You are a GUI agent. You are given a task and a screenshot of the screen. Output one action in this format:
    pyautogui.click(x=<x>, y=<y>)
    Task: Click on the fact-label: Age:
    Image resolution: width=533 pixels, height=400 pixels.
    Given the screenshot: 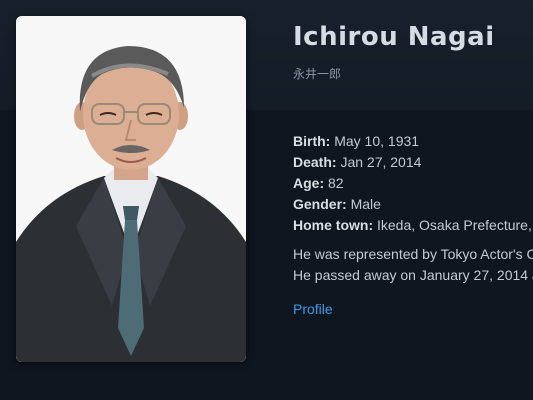 What is the action you would take?
    pyautogui.click(x=309, y=183)
    